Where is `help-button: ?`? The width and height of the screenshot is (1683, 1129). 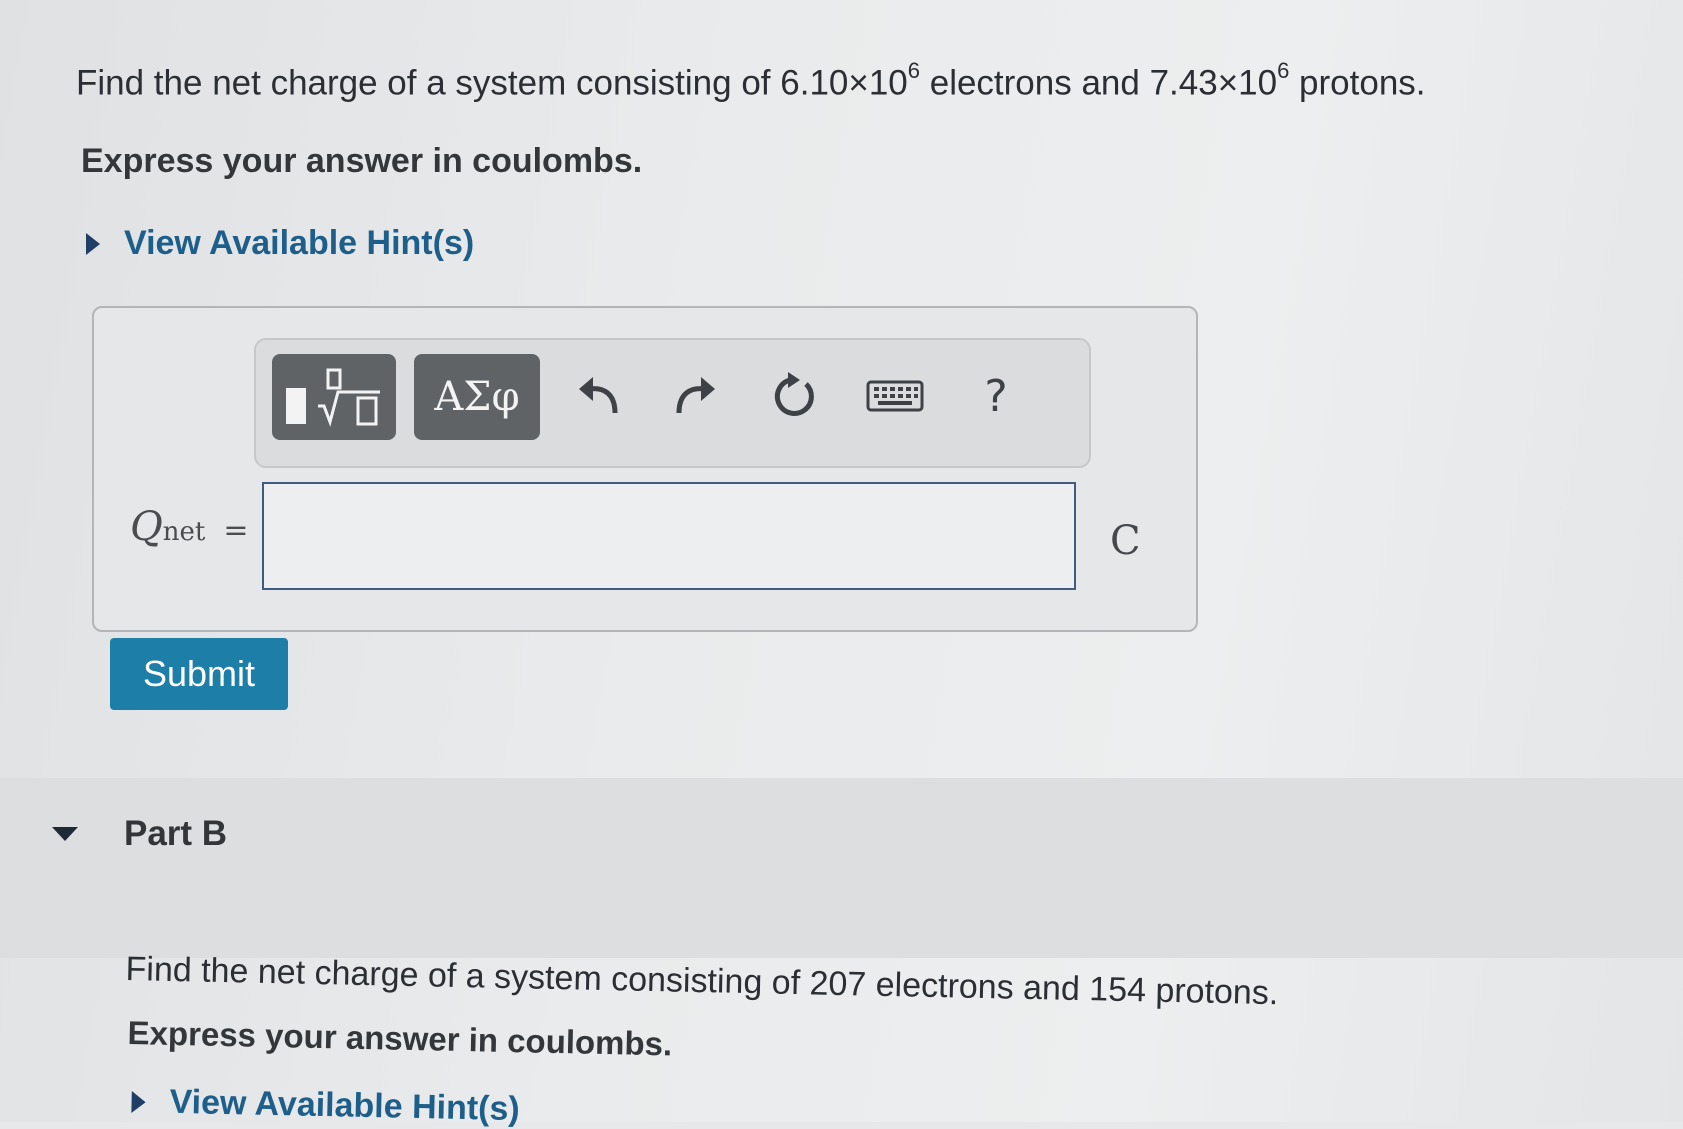
help-button: ? is located at coordinates (996, 396).